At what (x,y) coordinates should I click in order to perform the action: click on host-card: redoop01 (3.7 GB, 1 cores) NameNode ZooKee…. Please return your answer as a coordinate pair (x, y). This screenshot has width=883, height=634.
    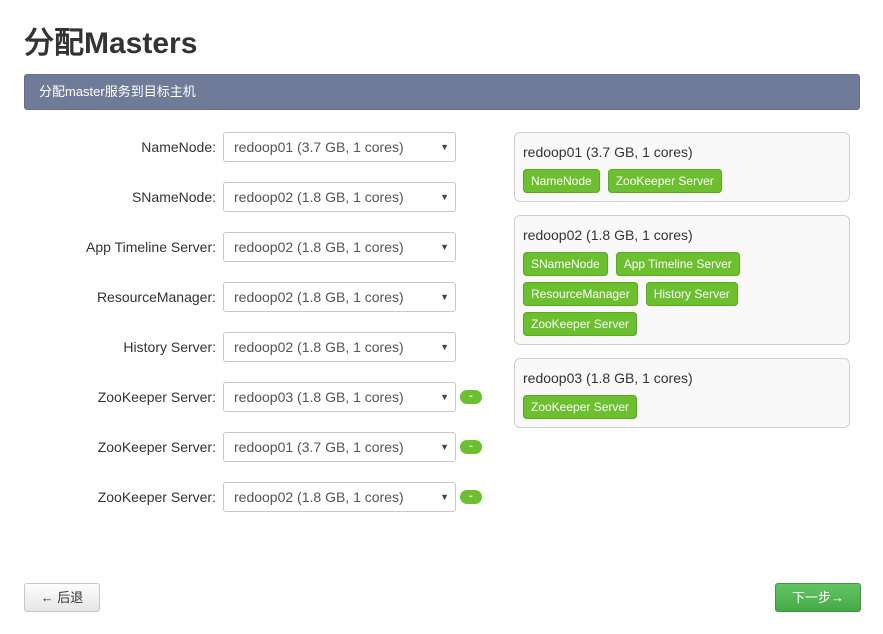
    Looking at the image, I should click on (682, 167).